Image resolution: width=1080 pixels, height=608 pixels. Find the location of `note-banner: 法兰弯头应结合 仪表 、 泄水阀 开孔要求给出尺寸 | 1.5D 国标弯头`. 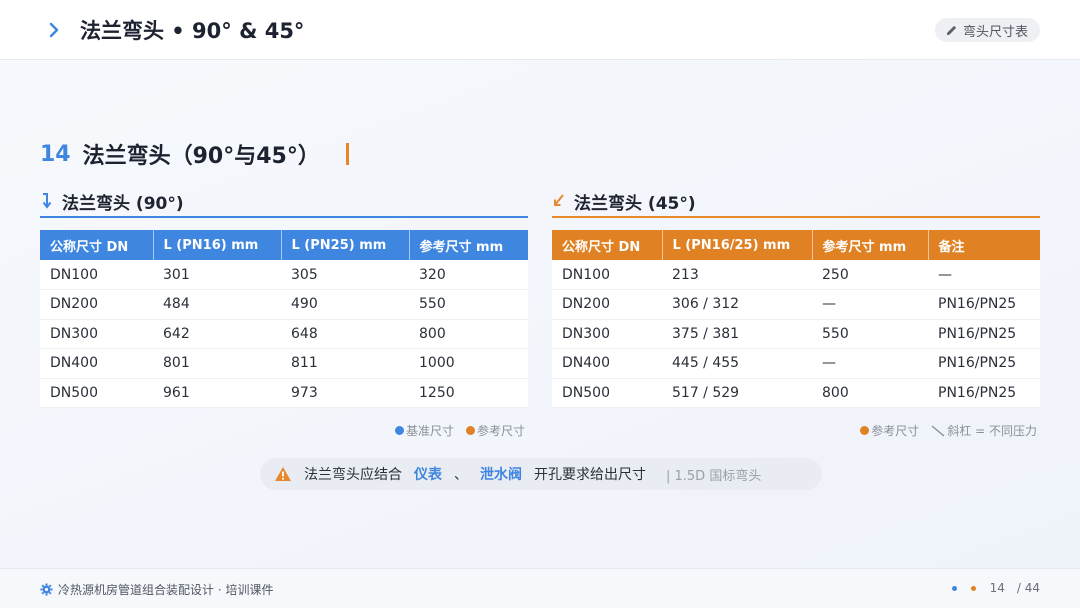

note-banner: 法兰弯头应结合 仪表 、 泄水阀 开孔要求给出尺寸 | 1.5D 国标弯头 is located at coordinates (541, 474).